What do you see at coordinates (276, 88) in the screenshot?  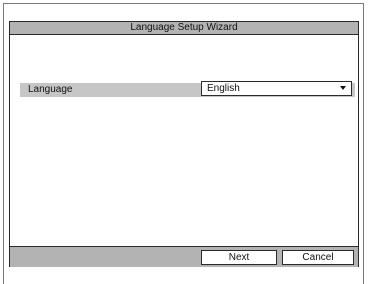 I see `language-select: English` at bounding box center [276, 88].